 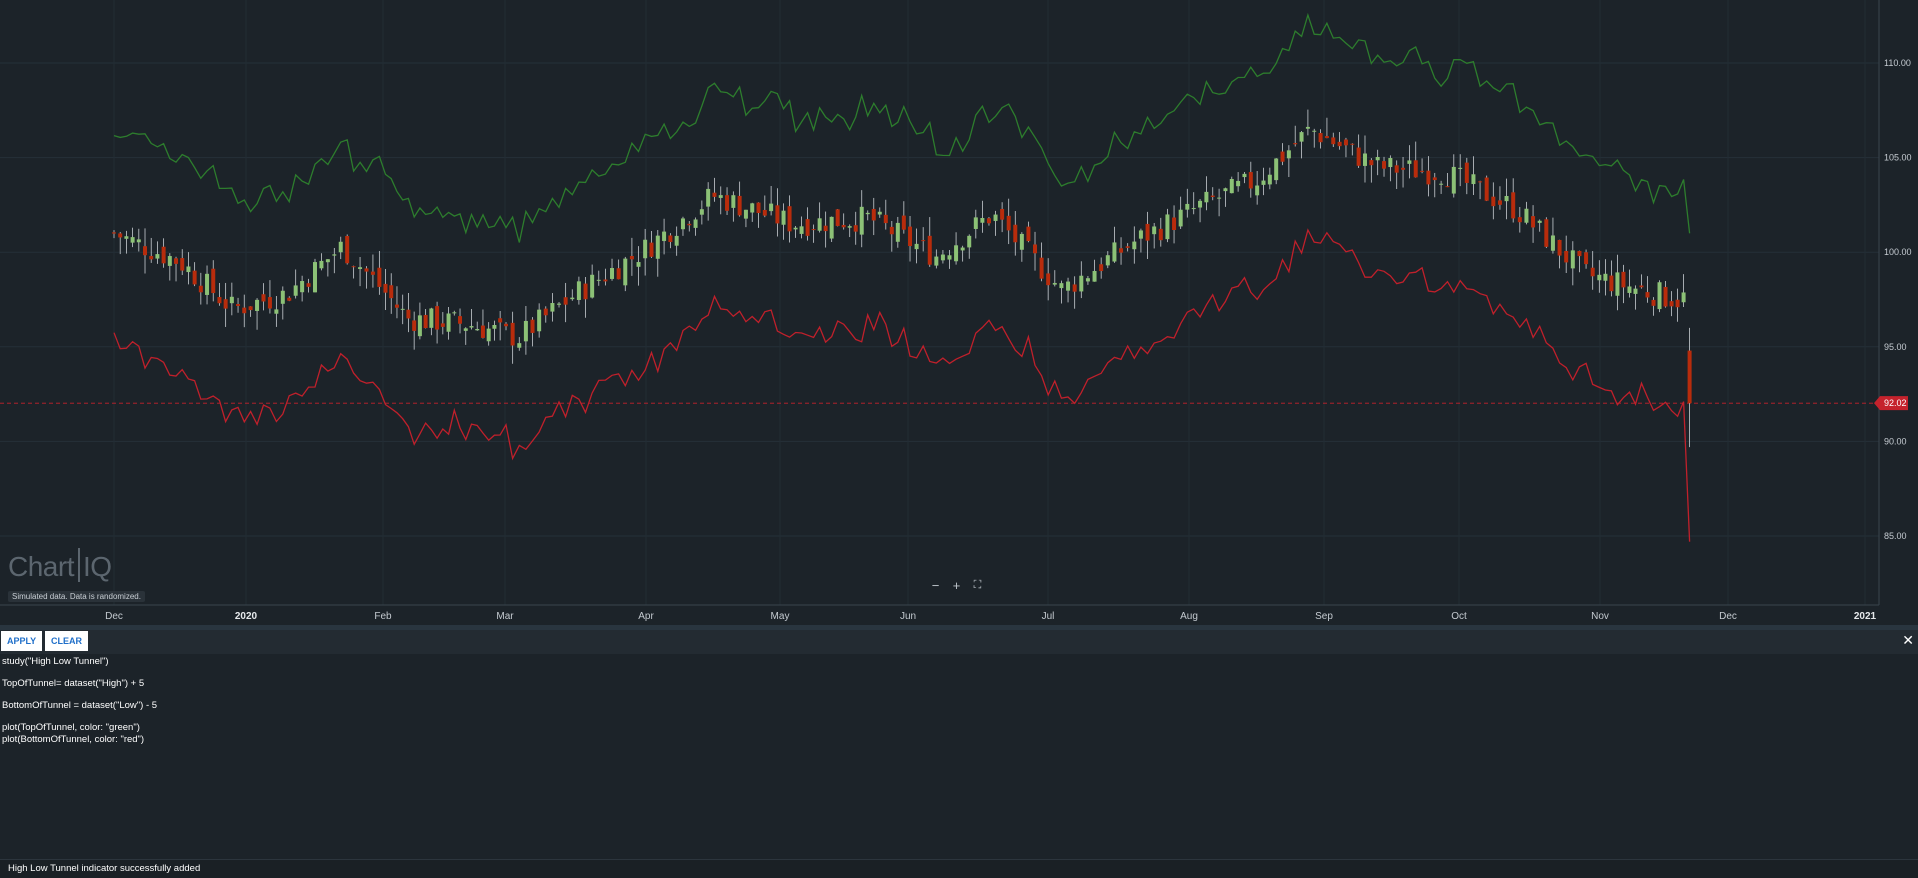 I want to click on code-line-3: TopOfTunnel= dataset("High") + 5, so click(x=73, y=683).